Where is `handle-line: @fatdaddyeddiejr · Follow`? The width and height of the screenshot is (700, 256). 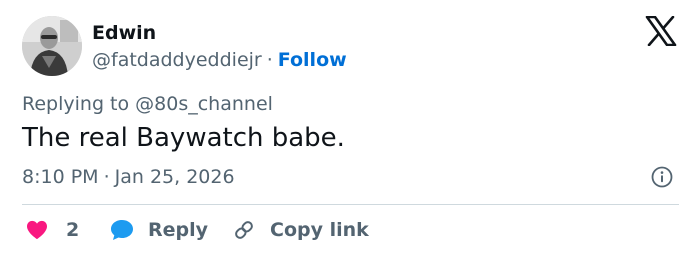 handle-line: @fatdaddyeddiejr · Follow is located at coordinates (219, 60).